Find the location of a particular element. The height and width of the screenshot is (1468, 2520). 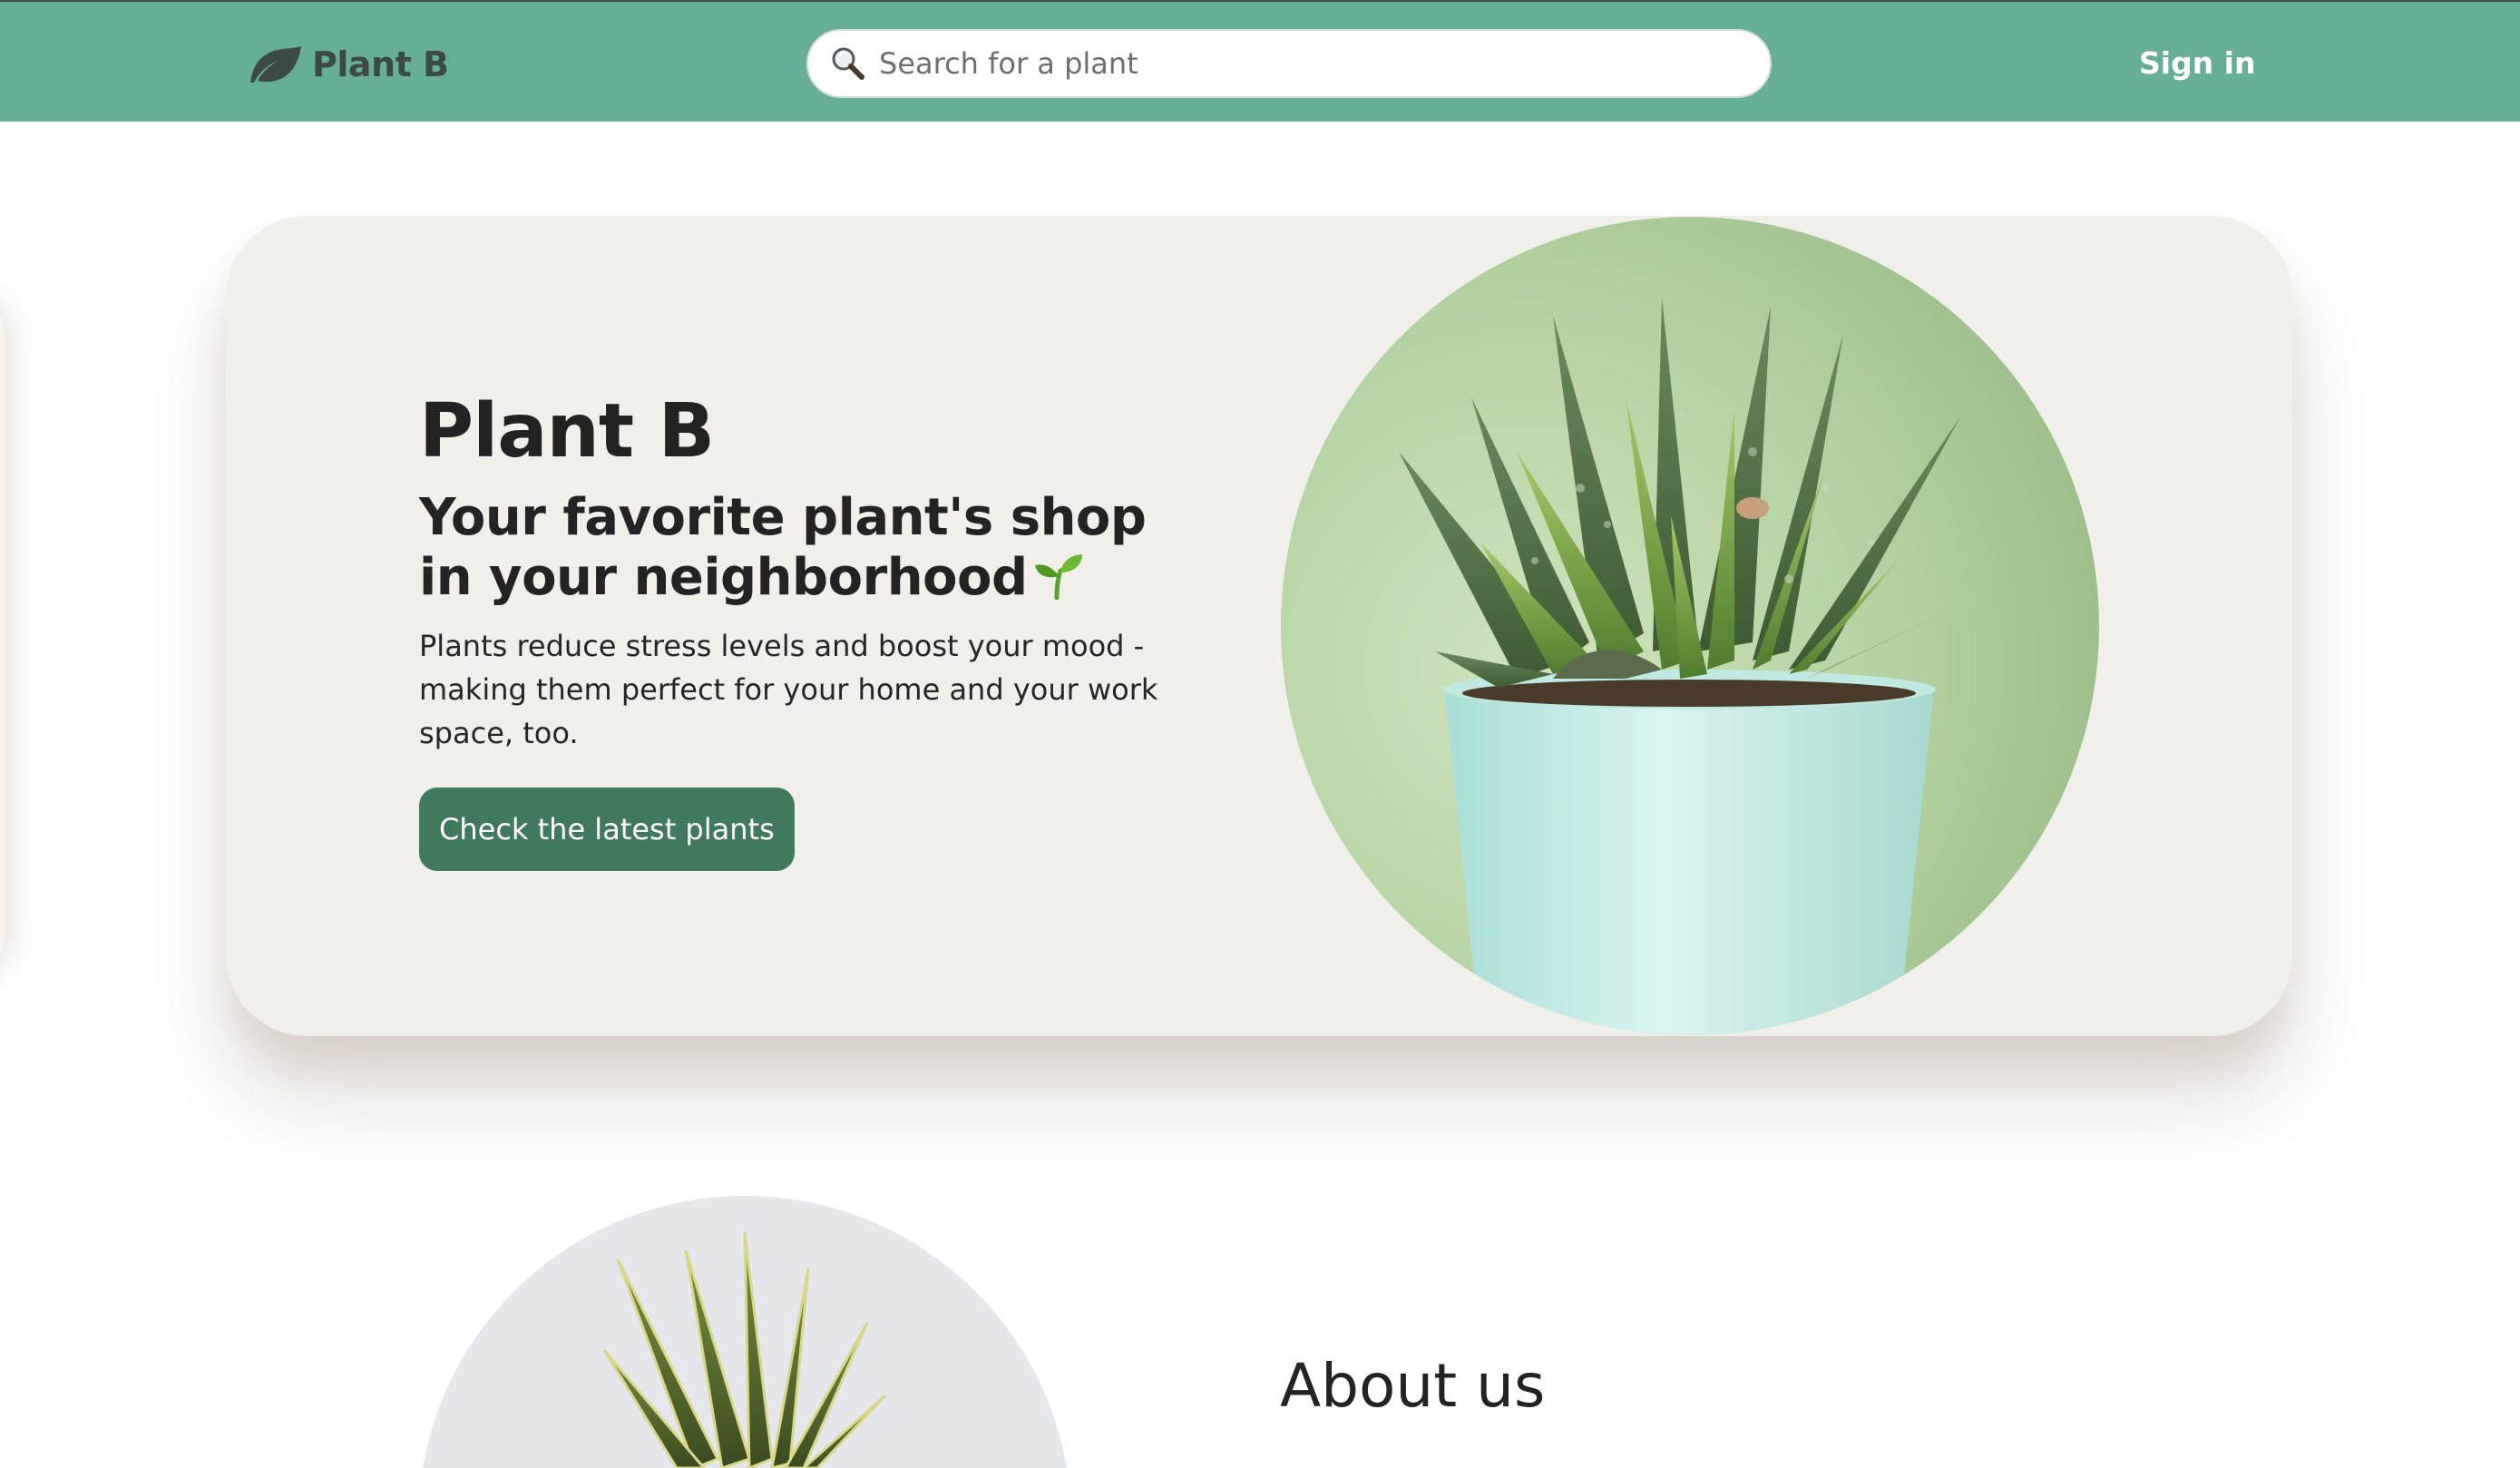

about-us-heading: About us is located at coordinates (1413, 1386).